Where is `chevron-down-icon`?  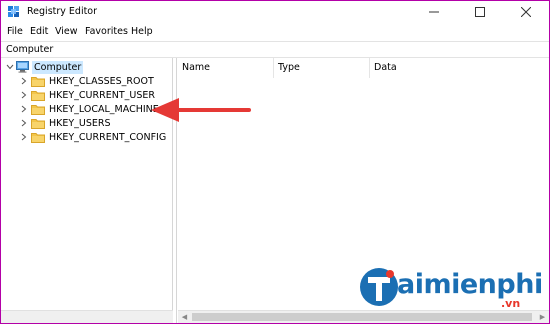
chevron-down-icon is located at coordinates (10, 67).